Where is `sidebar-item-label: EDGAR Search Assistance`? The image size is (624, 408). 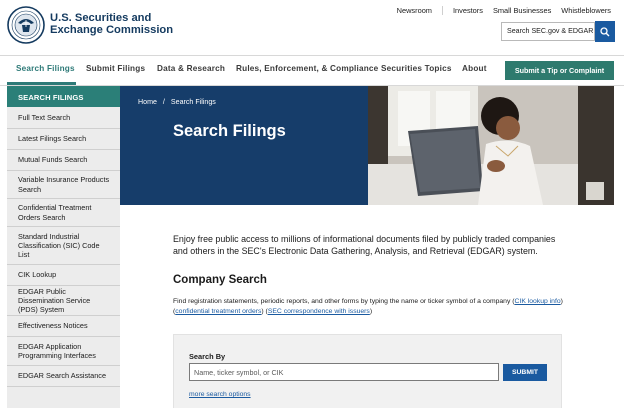
sidebar-item-label: EDGAR Search Assistance is located at coordinates (62, 376).